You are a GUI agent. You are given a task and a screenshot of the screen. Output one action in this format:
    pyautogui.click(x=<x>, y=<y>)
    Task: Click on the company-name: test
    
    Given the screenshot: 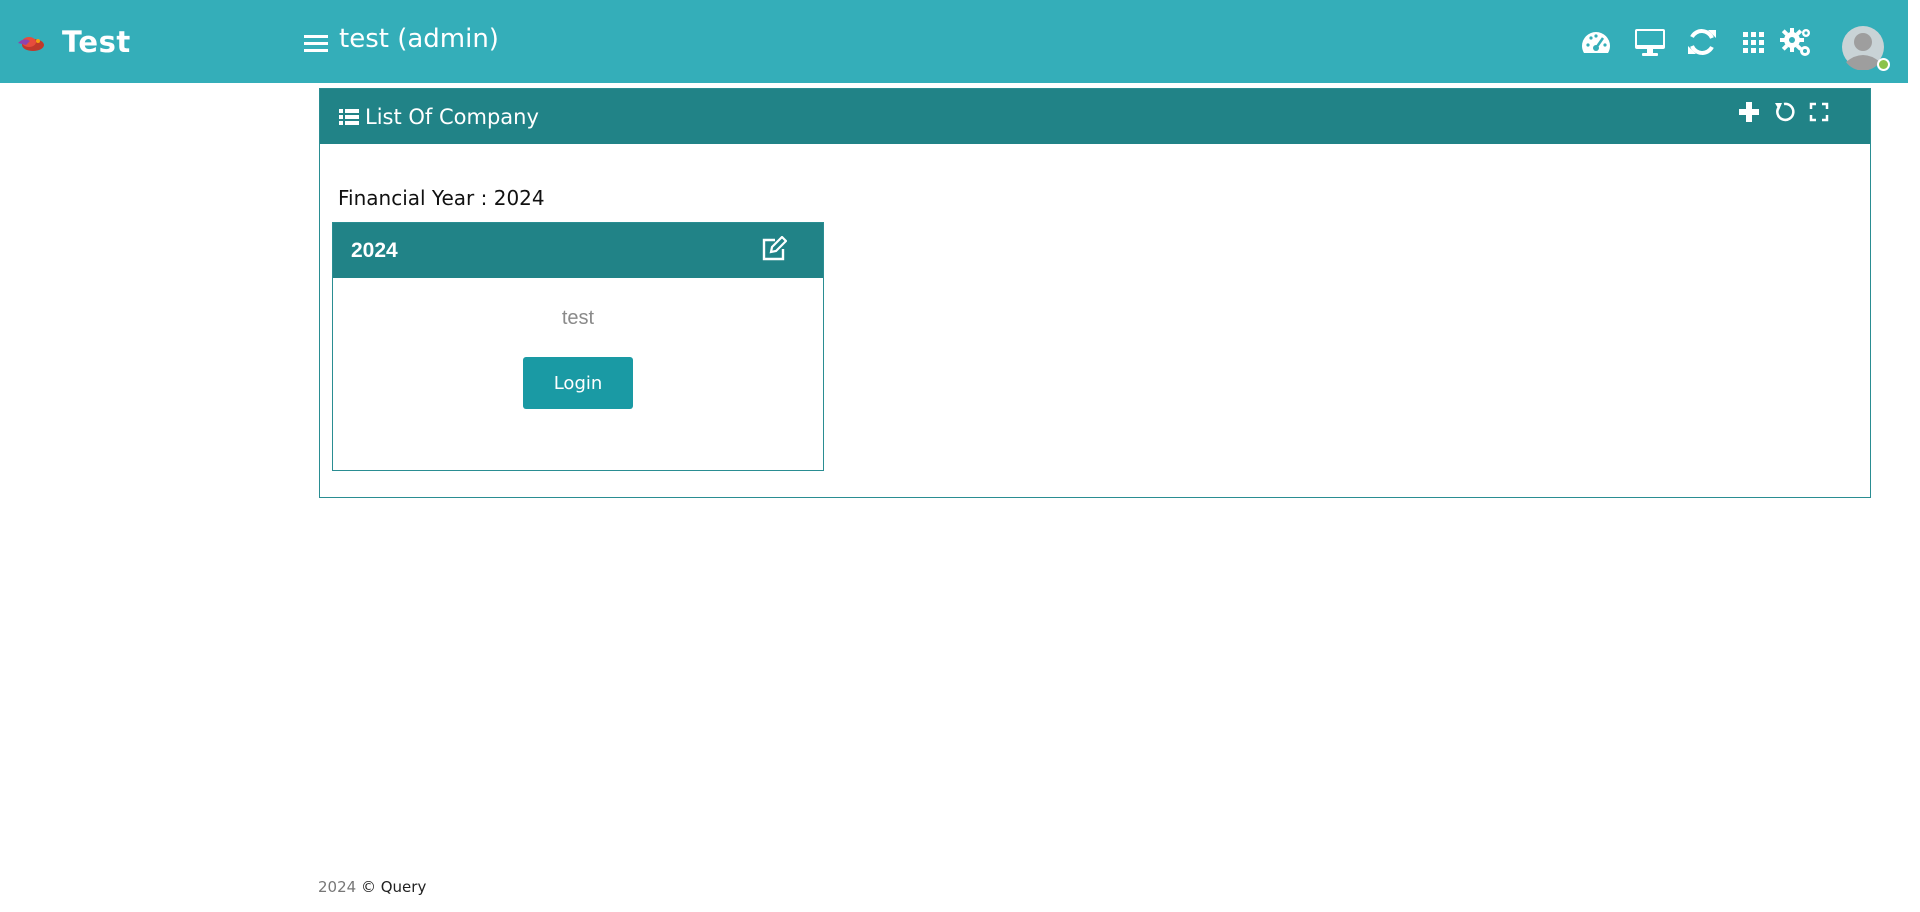 What is the action you would take?
    pyautogui.click(x=578, y=318)
    